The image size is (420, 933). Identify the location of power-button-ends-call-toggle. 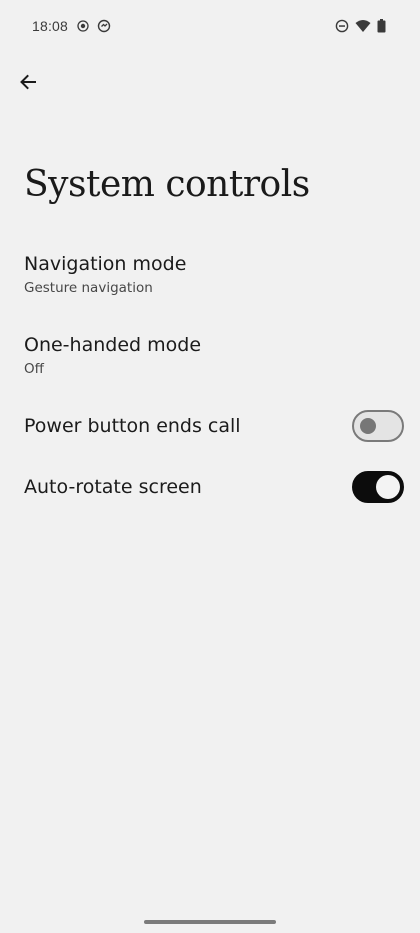
(378, 426).